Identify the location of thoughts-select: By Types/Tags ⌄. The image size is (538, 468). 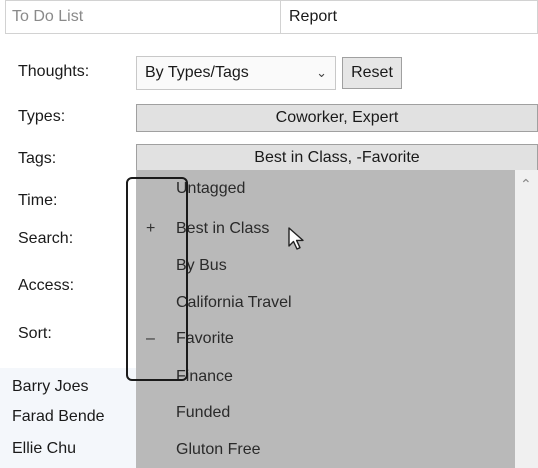
(236, 73).